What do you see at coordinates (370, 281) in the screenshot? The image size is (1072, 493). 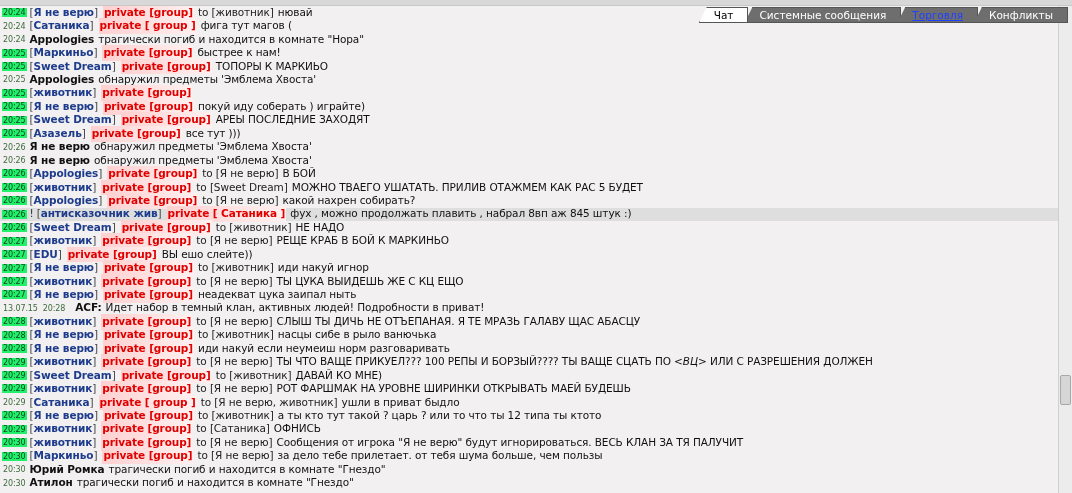 I see `message-text: ТЫ ЦУКА ВЫИДЕШЬ ЖЕ С КЦ ЕЩО` at bounding box center [370, 281].